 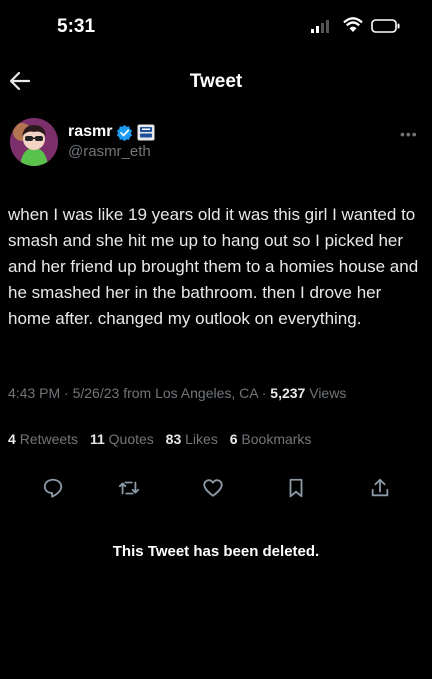 What do you see at coordinates (276, 439) in the screenshot?
I see `bookmarks-label: Bookmarks` at bounding box center [276, 439].